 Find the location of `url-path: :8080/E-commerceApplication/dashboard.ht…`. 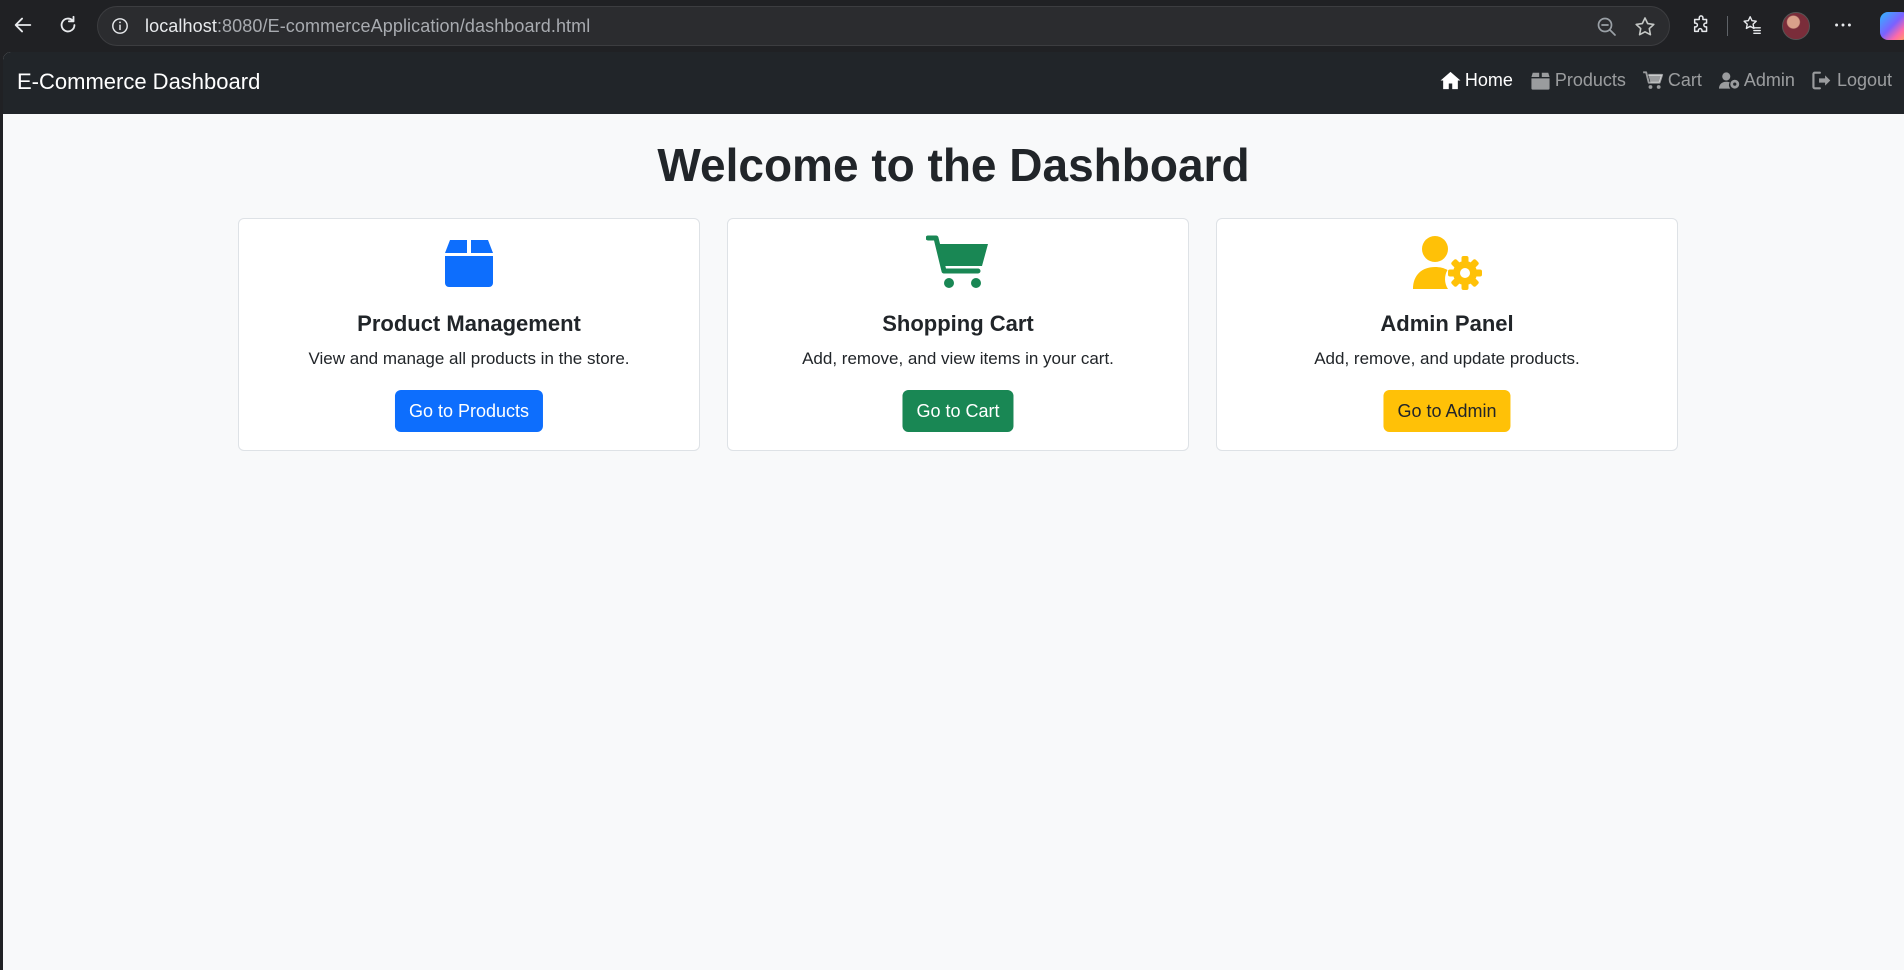

url-path: :8080/E-commerceApplication/dashboard.ht… is located at coordinates (403, 25).